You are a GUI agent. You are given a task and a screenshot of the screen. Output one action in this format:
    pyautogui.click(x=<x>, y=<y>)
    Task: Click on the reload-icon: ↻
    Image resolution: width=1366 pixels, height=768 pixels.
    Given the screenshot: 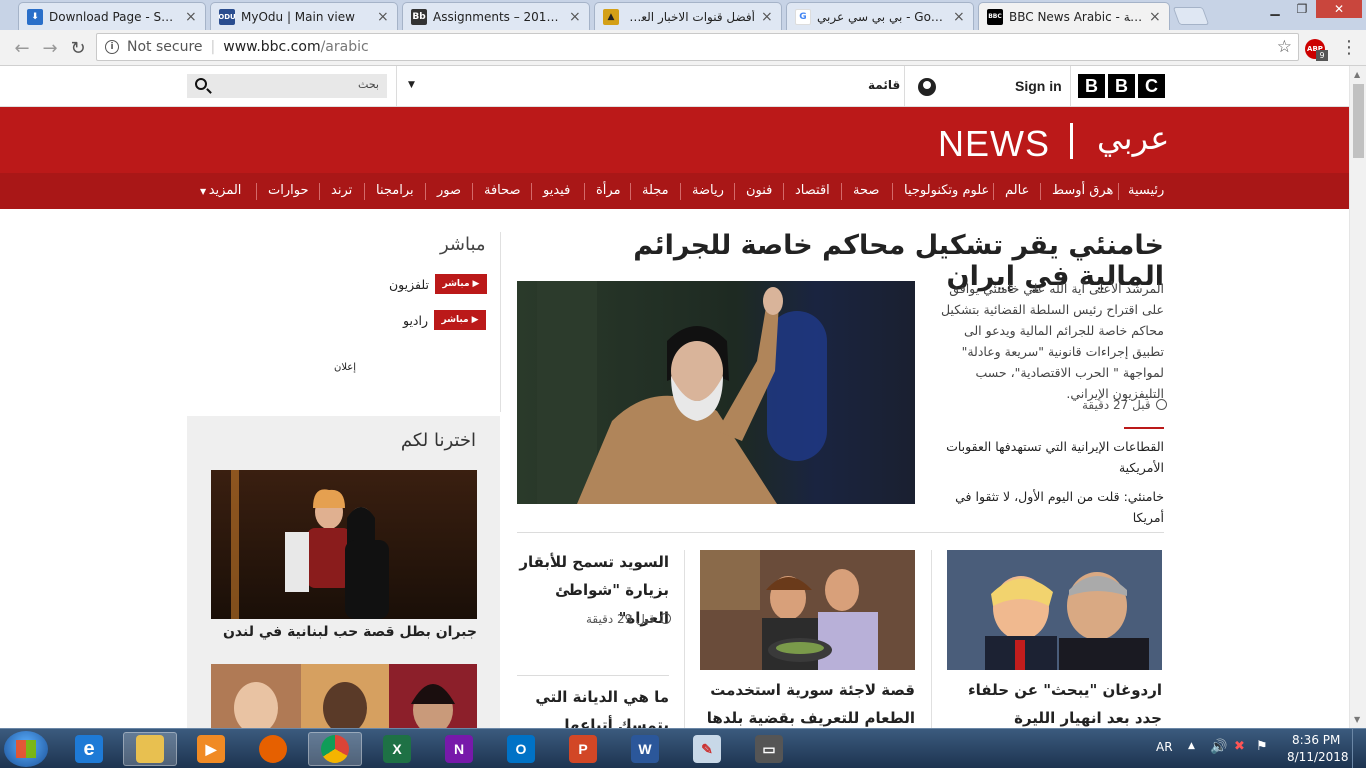 What is the action you would take?
    pyautogui.click(x=78, y=48)
    